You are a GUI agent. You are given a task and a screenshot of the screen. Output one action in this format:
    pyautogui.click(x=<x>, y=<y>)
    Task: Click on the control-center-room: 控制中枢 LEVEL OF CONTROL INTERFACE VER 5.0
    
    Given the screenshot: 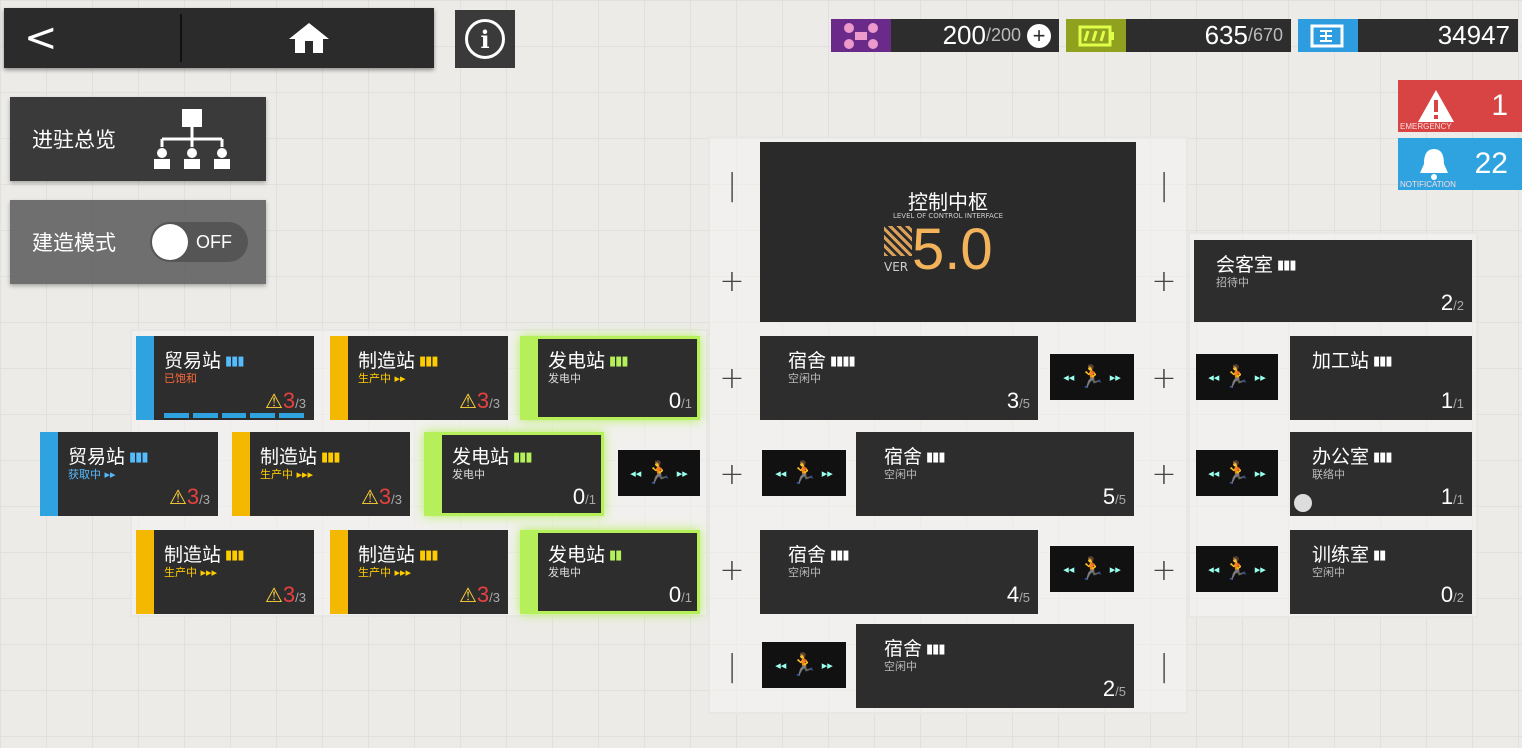 What is the action you would take?
    pyautogui.click(x=948, y=232)
    